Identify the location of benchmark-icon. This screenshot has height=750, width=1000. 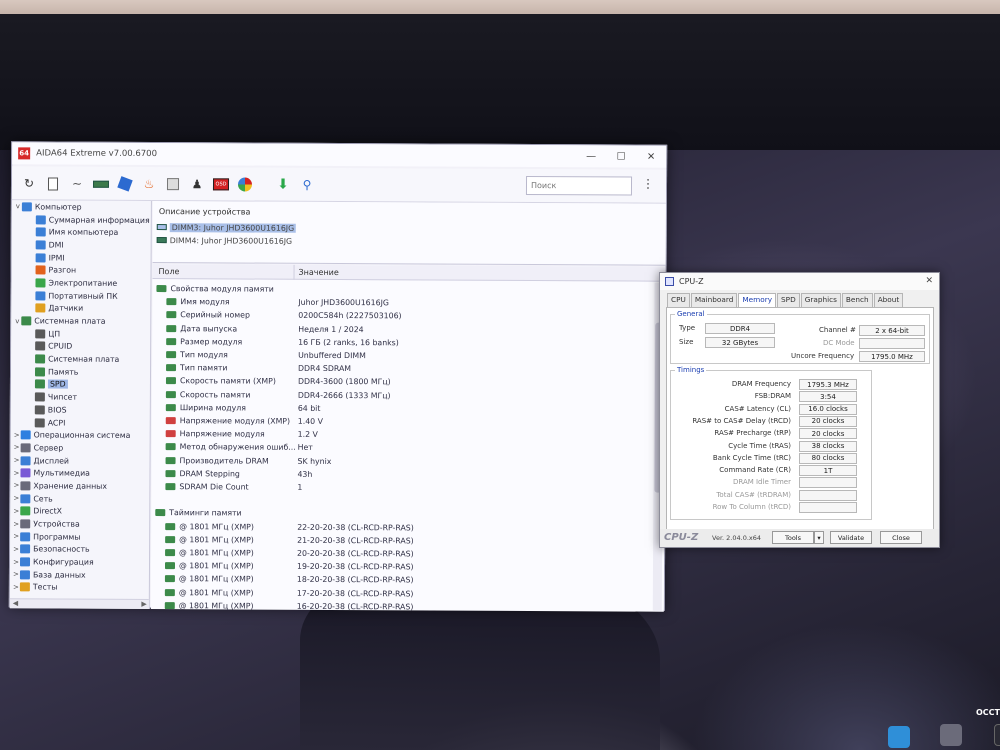
(173, 184).